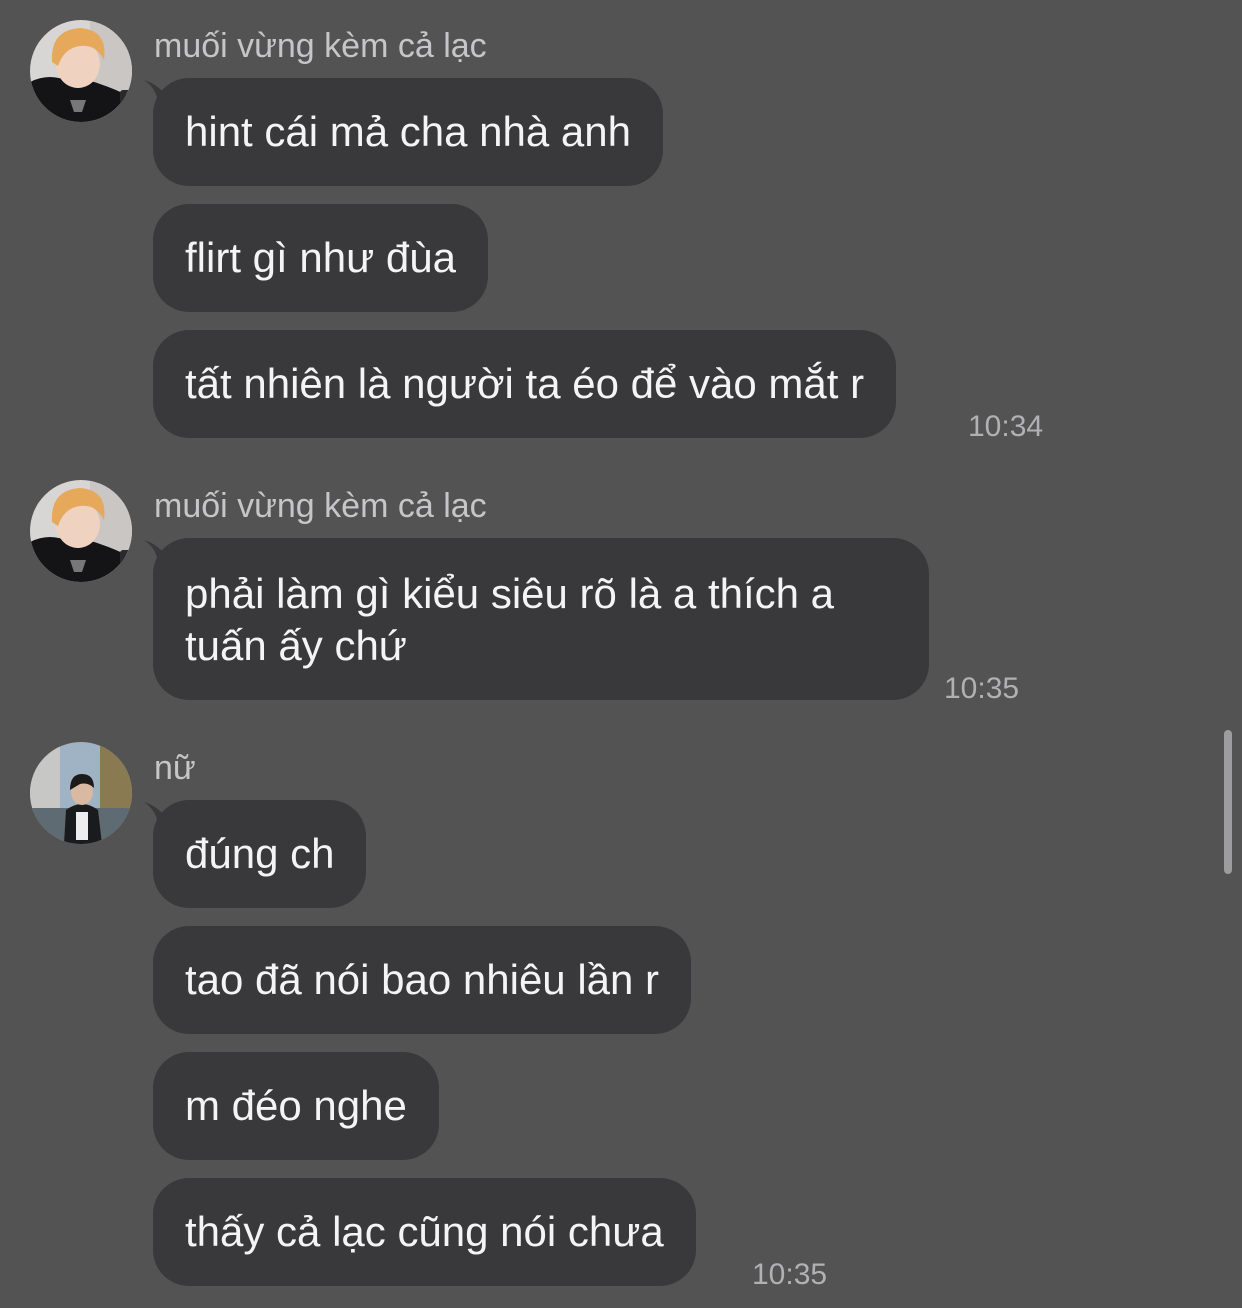  I want to click on message-bubble: m đéo nghe, so click(296, 1106).